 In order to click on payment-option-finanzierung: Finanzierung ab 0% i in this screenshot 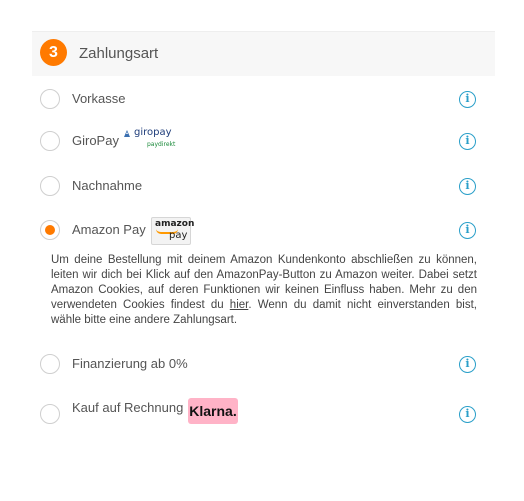, I will do `click(260, 366)`.